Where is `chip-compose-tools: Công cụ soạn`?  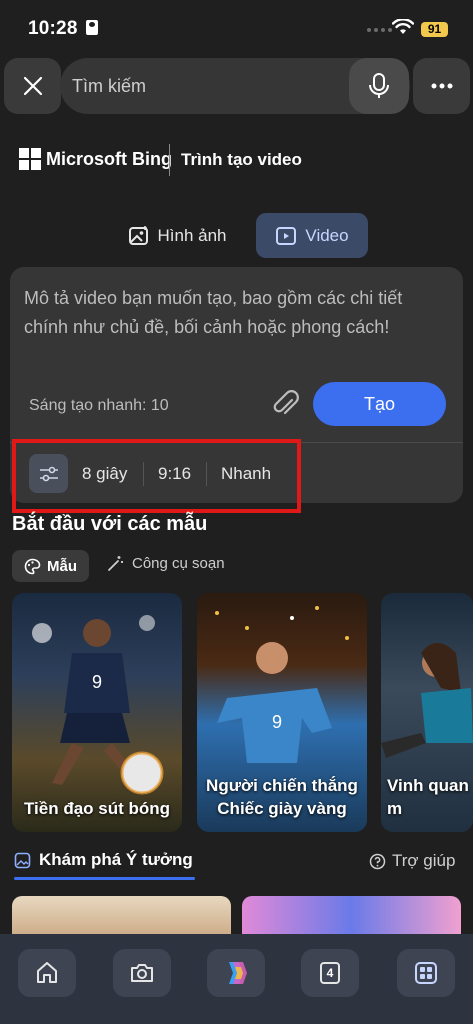 chip-compose-tools: Công cụ soạn is located at coordinates (166, 563).